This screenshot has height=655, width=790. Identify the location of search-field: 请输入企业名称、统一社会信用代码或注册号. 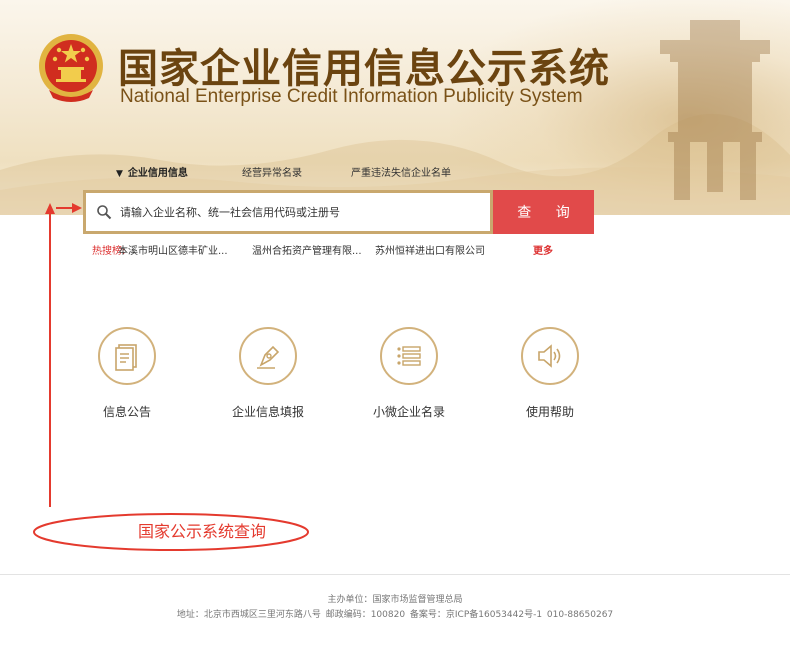
(288, 212).